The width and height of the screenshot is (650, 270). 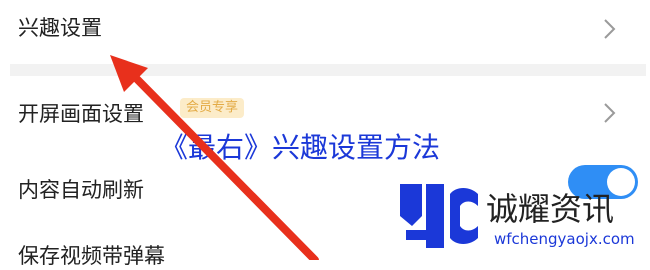 I want to click on watermark-url: wfchengyaojx.com, so click(x=564, y=239).